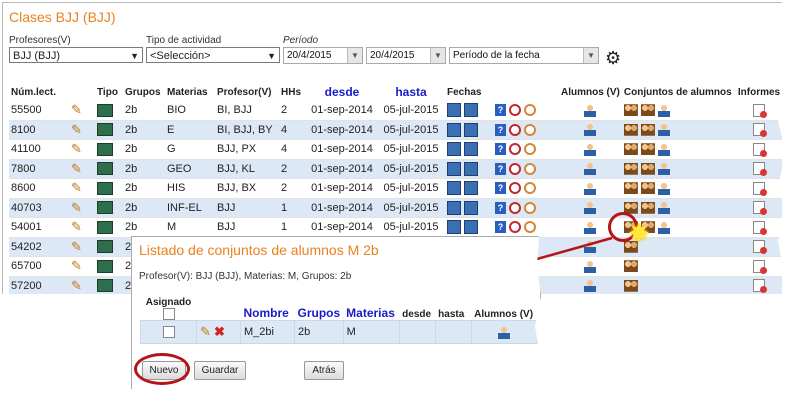  Describe the element at coordinates (293, 92) in the screenshot. I see `col-hhs: HHs` at that location.